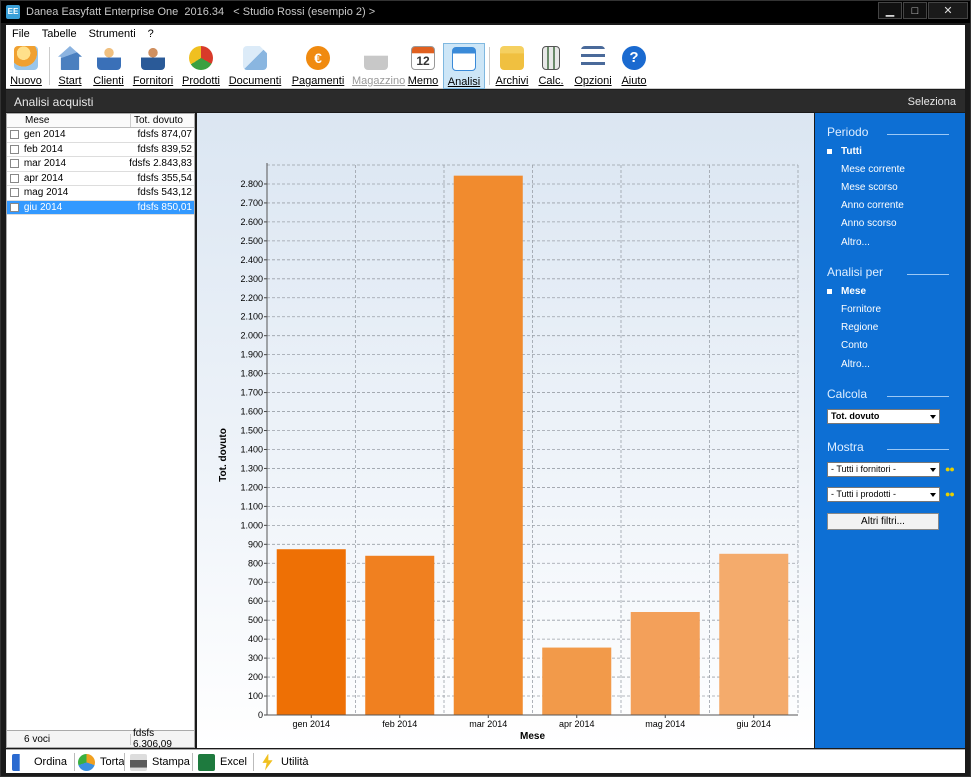 This screenshot has width=971, height=777. What do you see at coordinates (251, 355) in the screenshot?
I see `y-tick-label: 1.900` at bounding box center [251, 355].